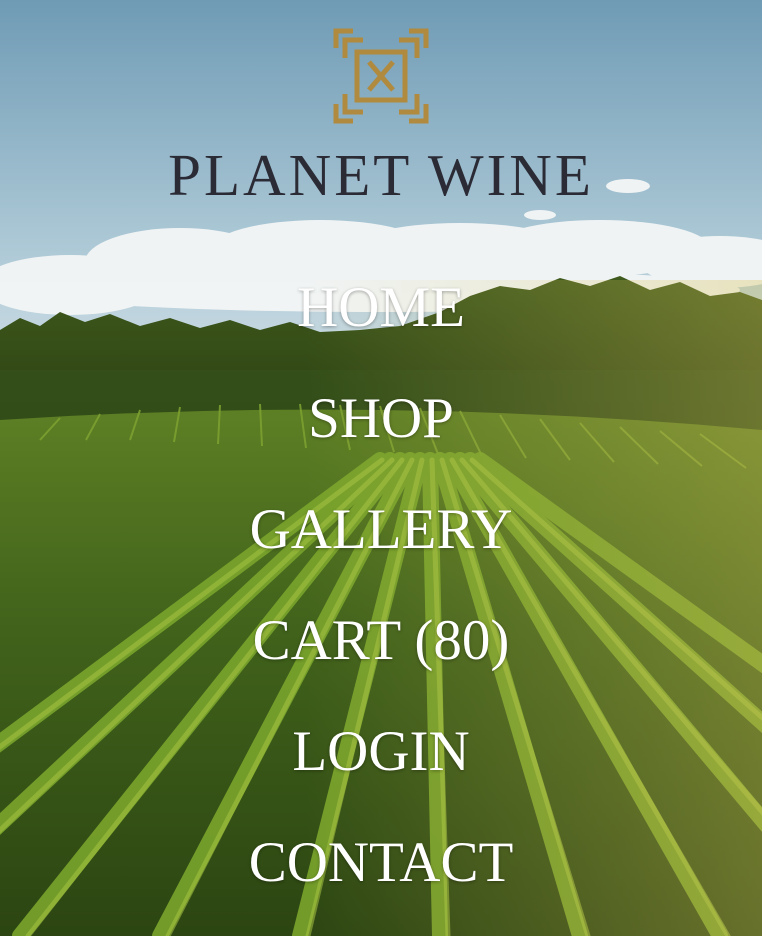 The image size is (762, 936). Describe the element at coordinates (380, 752) in the screenshot. I see `nav-link-login: LOGIN` at that location.